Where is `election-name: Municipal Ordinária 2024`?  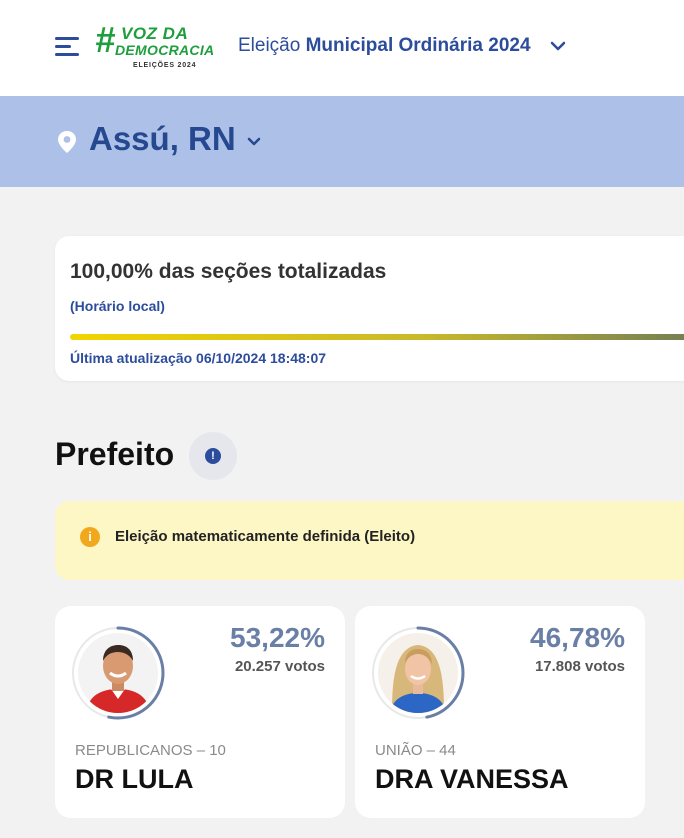
election-name: Municipal Ordinária 2024 is located at coordinates (418, 46).